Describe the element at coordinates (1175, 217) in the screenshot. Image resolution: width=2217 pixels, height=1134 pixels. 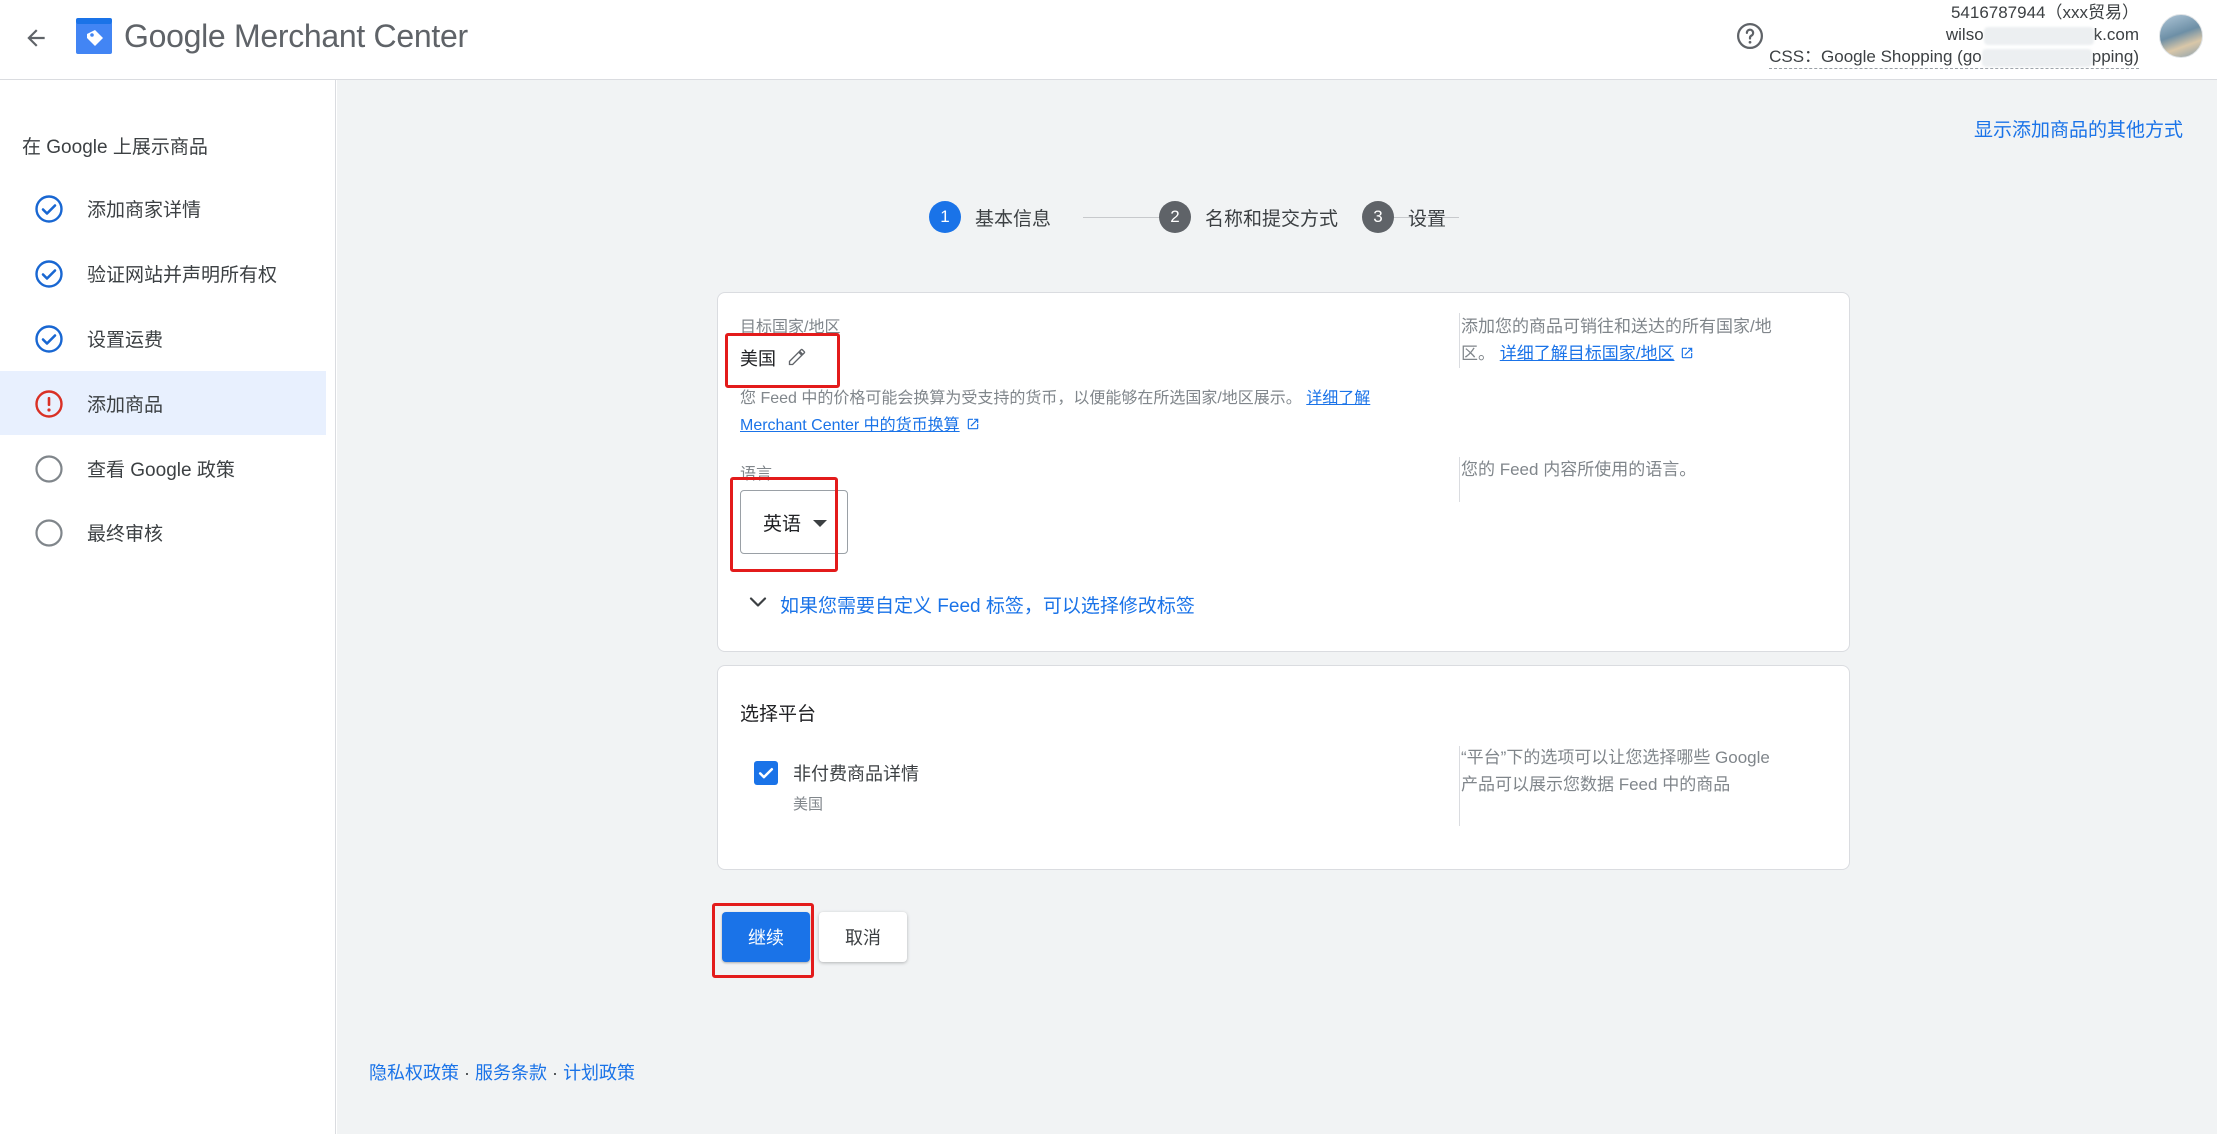
I see `step-number: 2` at that location.